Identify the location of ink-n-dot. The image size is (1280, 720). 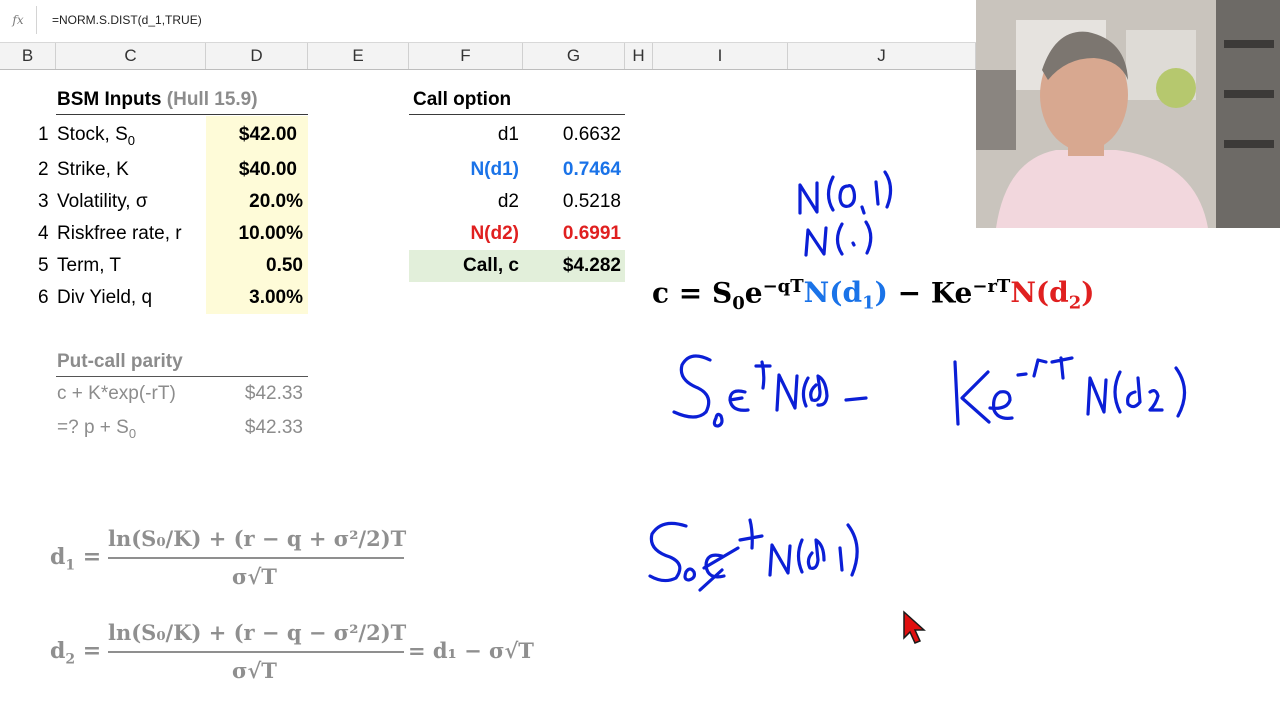
(838, 238).